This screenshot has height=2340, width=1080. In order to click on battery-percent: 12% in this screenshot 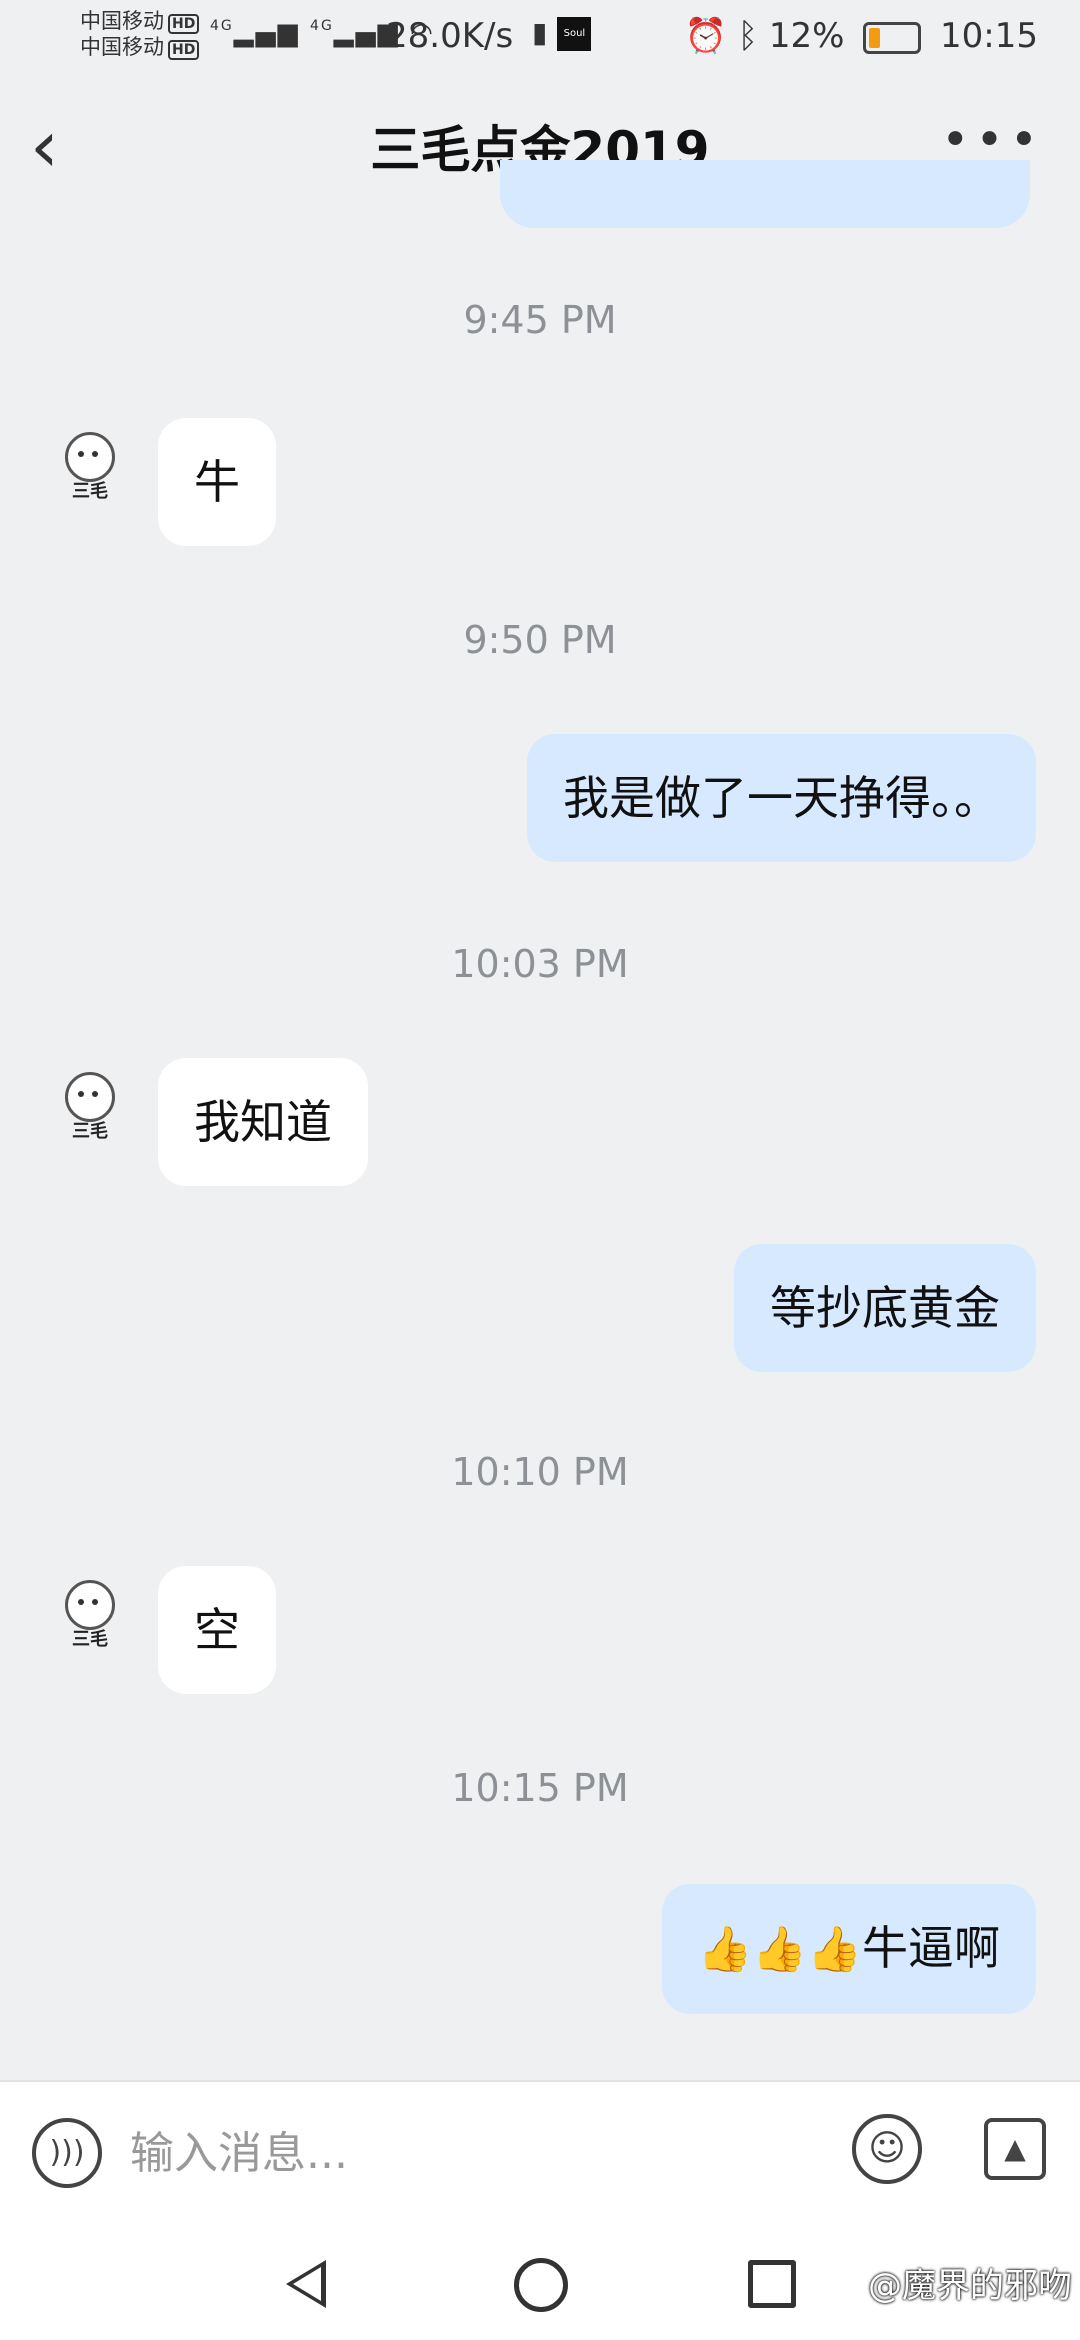, I will do `click(806, 36)`.